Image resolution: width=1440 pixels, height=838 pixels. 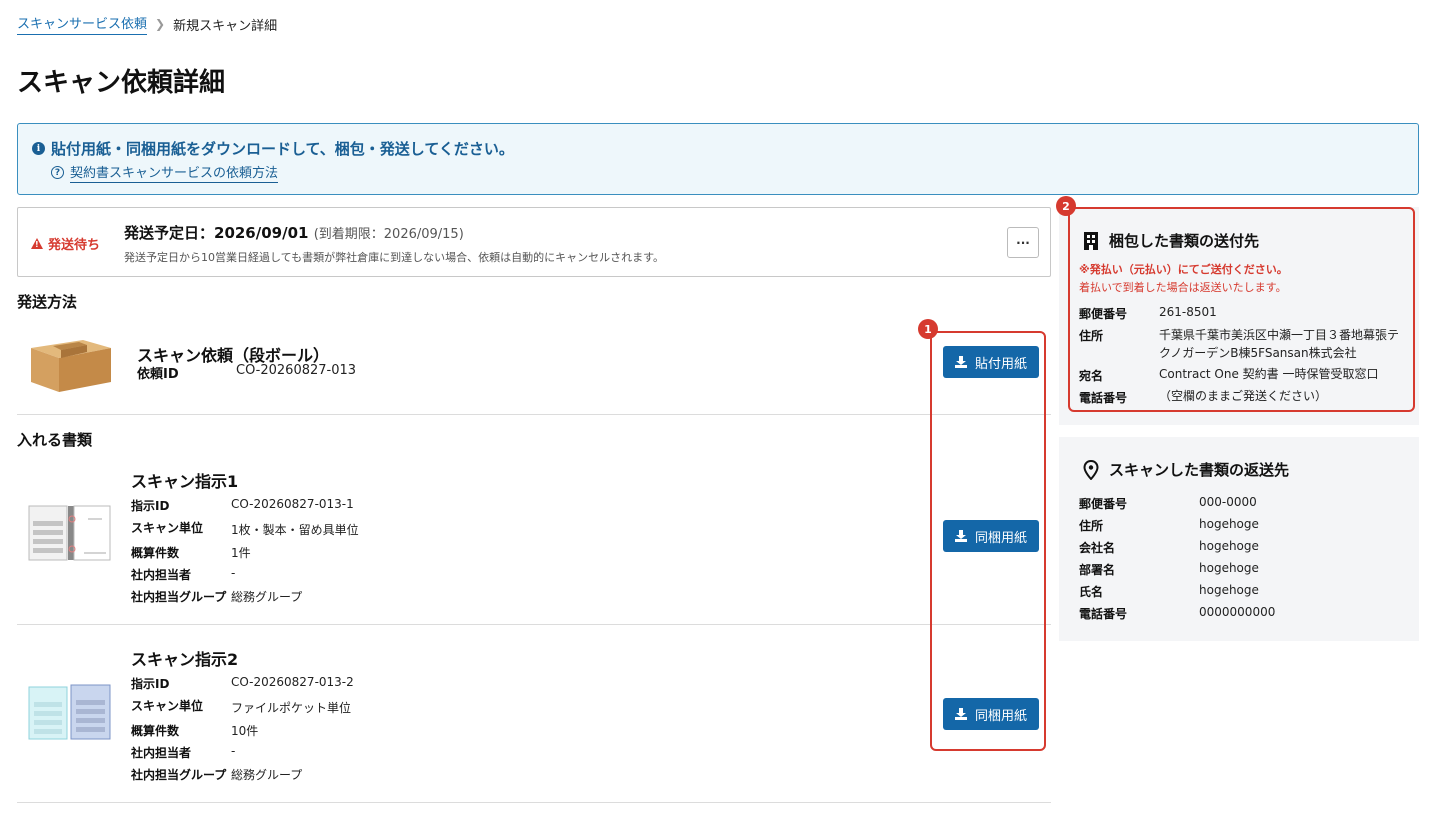 What do you see at coordinates (1091, 592) in the screenshot?
I see `return-name-label: 氏名` at bounding box center [1091, 592].